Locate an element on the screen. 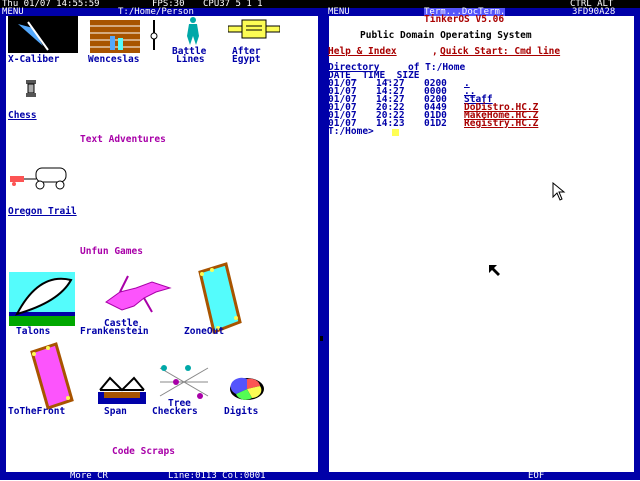 This screenshot has width=640, height=481. file-registry: Registry.HC.Z is located at coordinates (501, 124).